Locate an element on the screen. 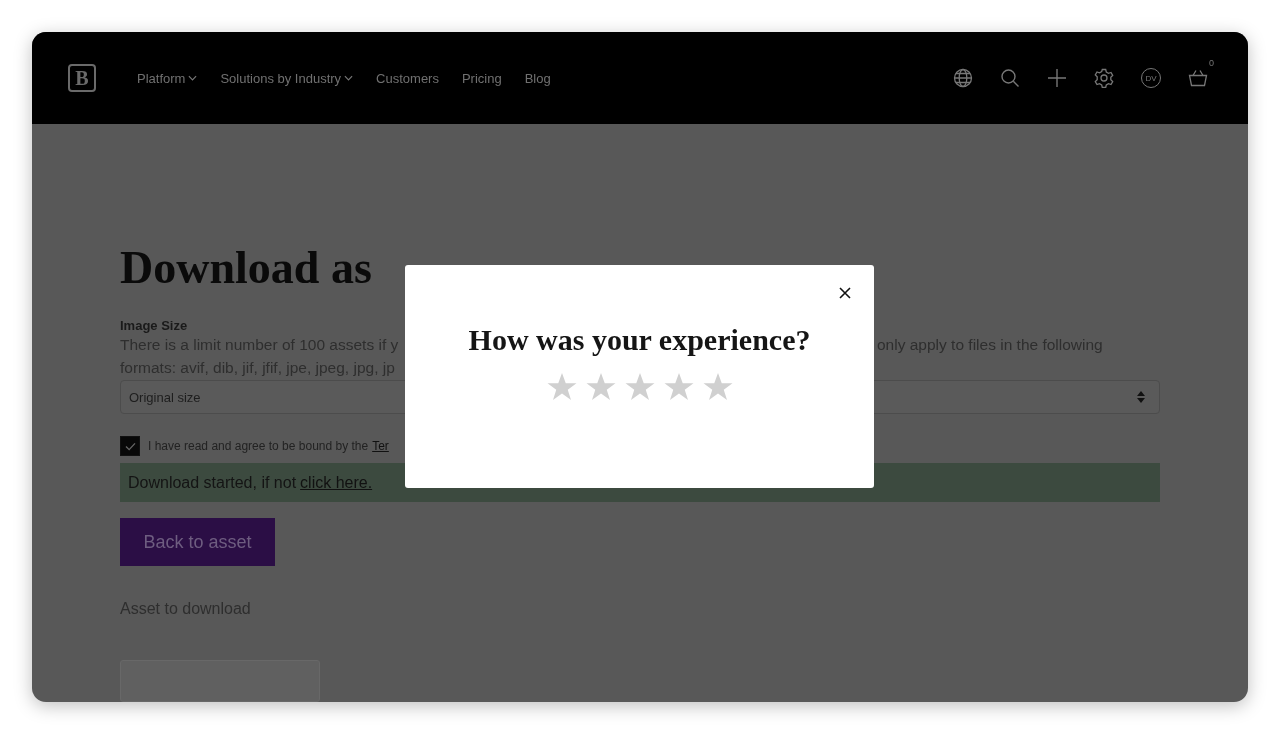 The image size is (1280, 734). nav-link: Customers is located at coordinates (407, 78).